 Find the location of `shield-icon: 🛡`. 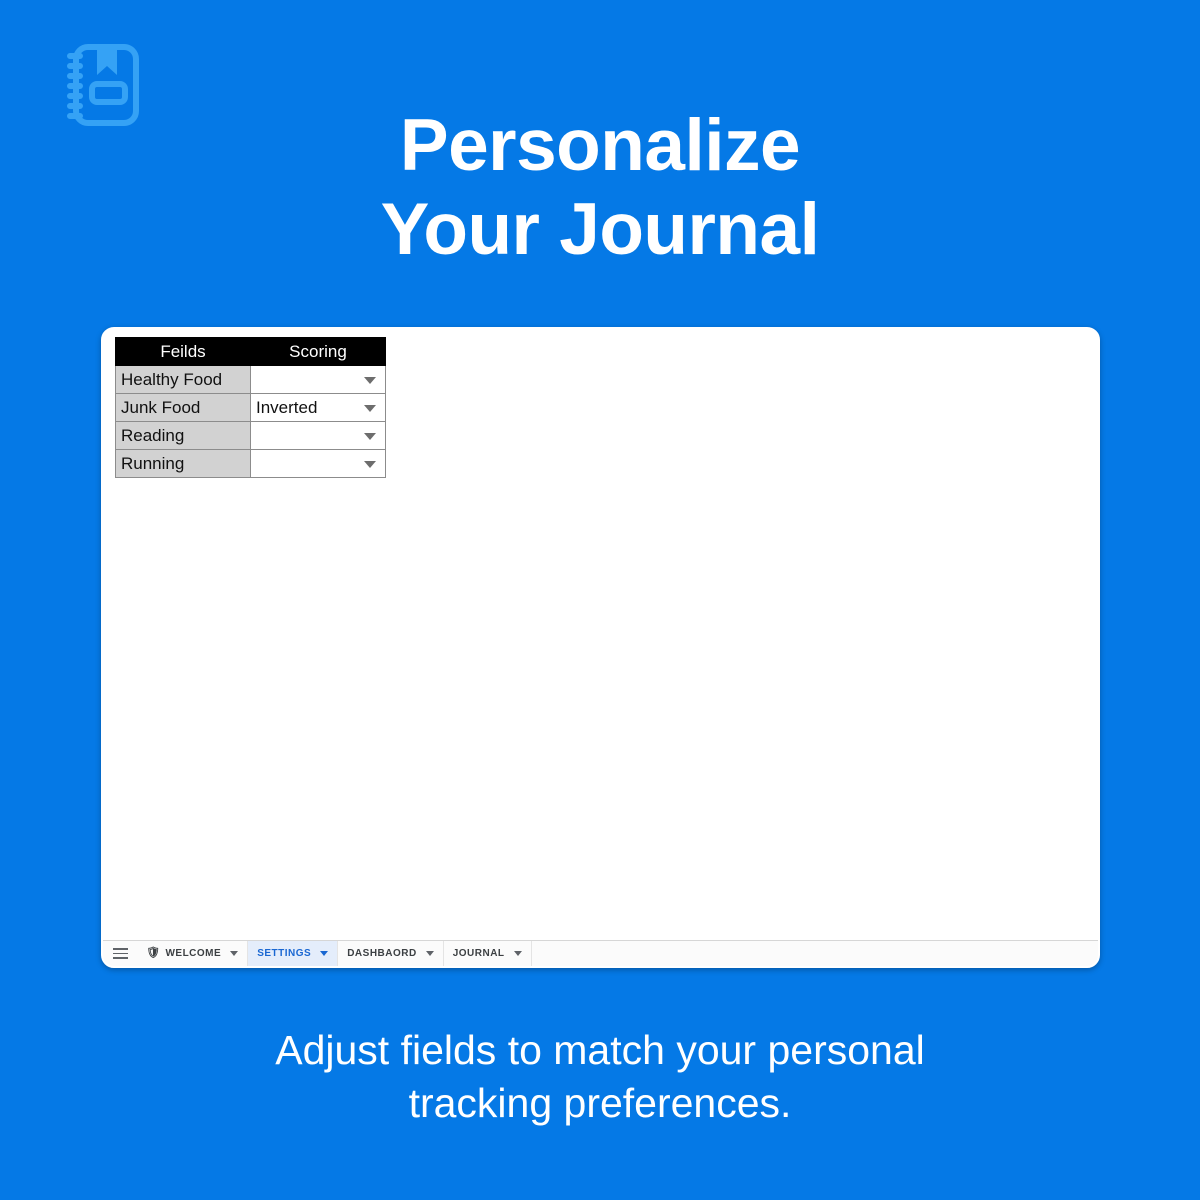

shield-icon: 🛡 is located at coordinates (153, 953).